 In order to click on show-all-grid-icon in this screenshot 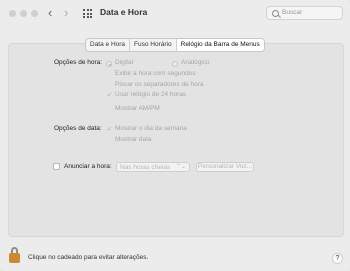, I will do `click(87, 13)`.